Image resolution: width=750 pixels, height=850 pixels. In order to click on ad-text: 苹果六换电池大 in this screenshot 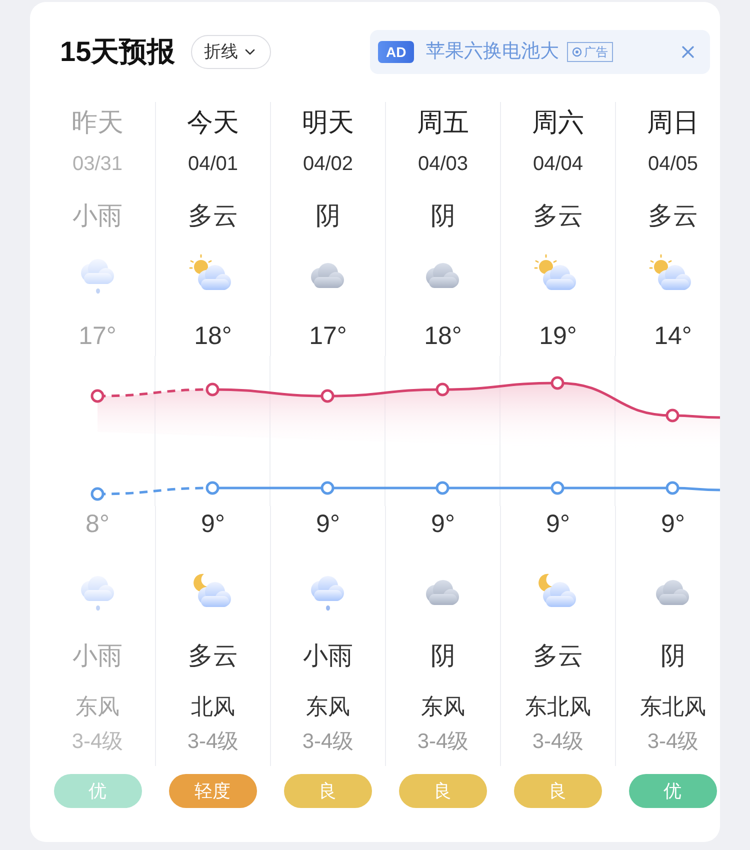, I will do `click(493, 52)`.